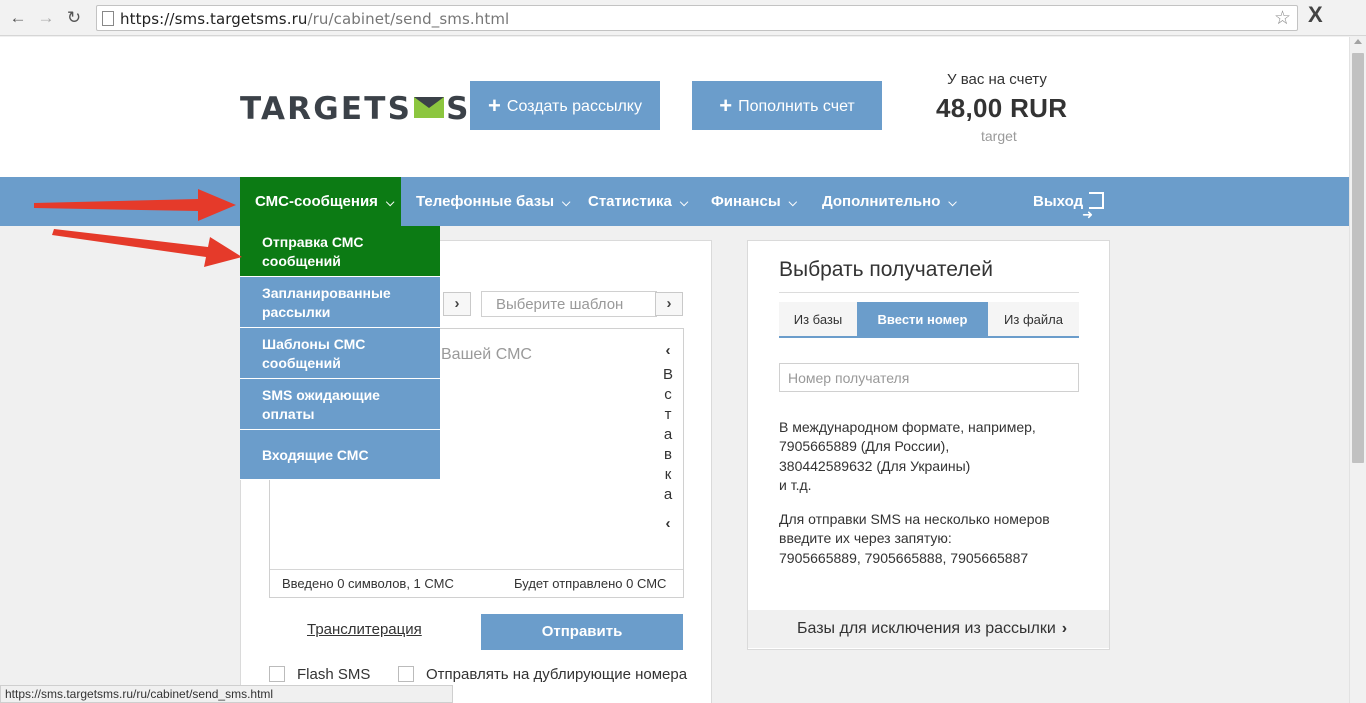  What do you see at coordinates (929, 377) in the screenshot?
I see `recipient-number-input: Номер получателя` at bounding box center [929, 377].